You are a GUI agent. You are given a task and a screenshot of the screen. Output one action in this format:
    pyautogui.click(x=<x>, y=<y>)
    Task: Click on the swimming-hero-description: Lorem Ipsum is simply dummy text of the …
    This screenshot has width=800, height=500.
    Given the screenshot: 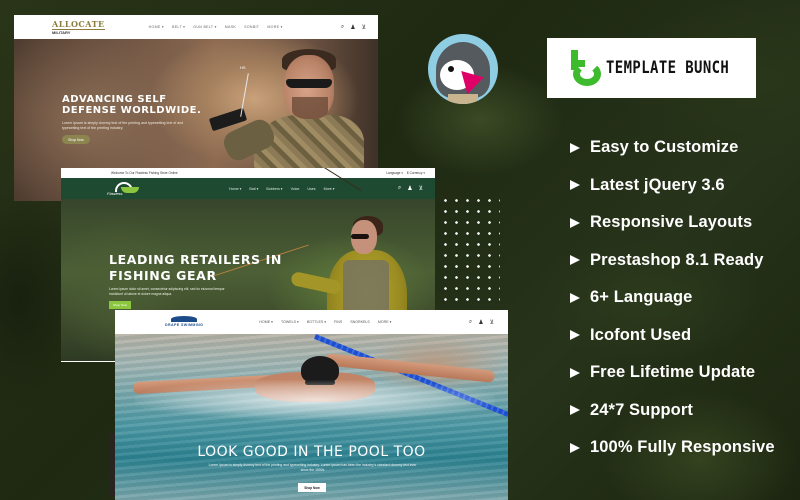 What is the action you would take?
    pyautogui.click(x=312, y=467)
    